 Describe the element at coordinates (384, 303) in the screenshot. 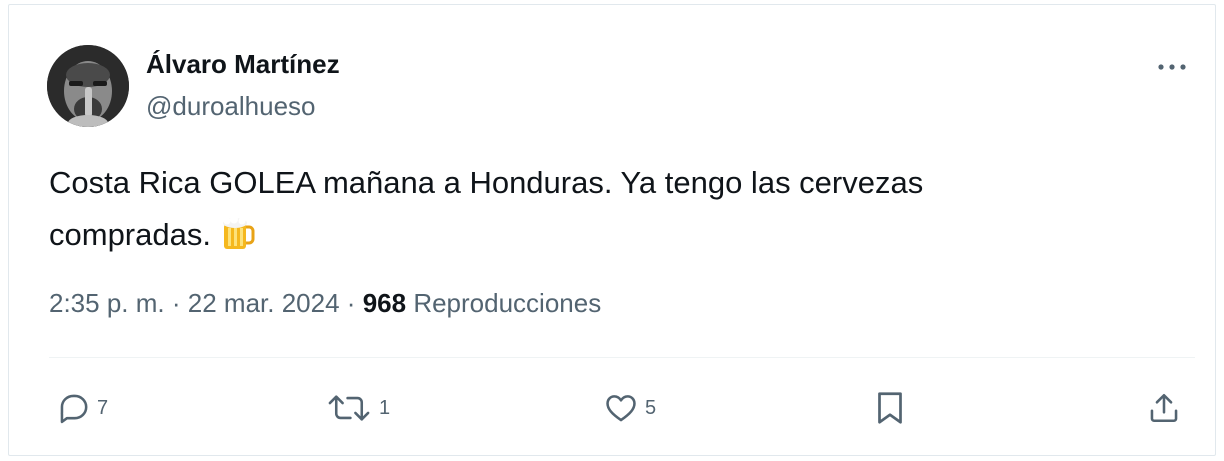

I see `views-count: 968` at that location.